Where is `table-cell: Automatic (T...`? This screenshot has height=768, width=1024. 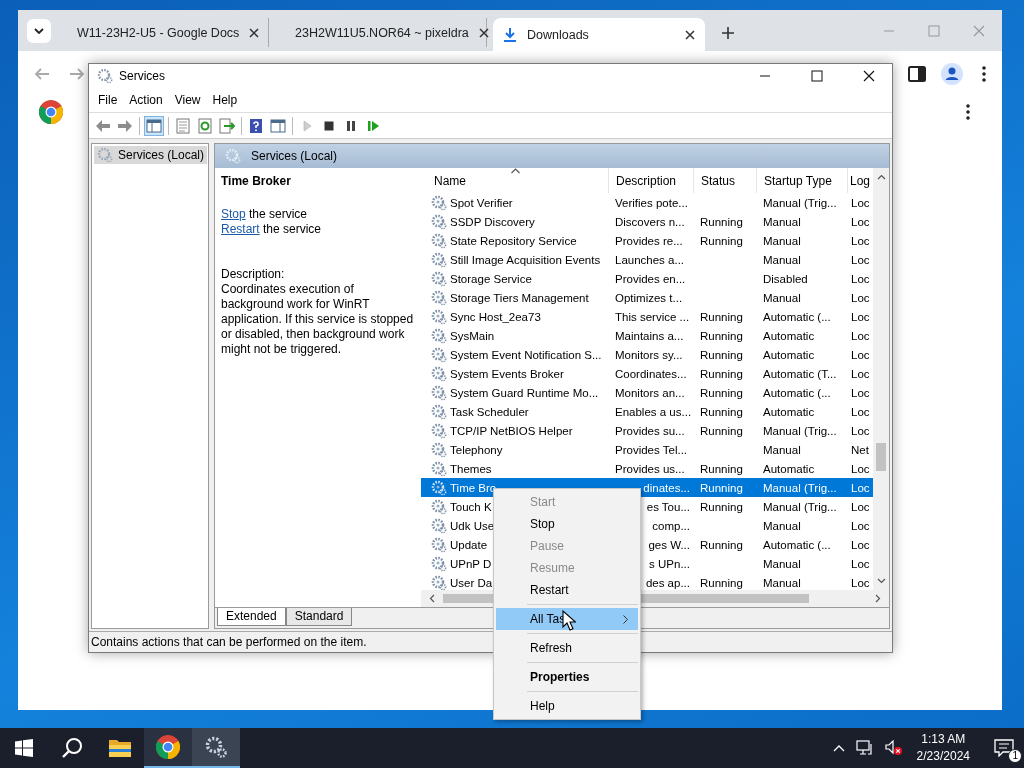
table-cell: Automatic (T... is located at coordinates (800, 373).